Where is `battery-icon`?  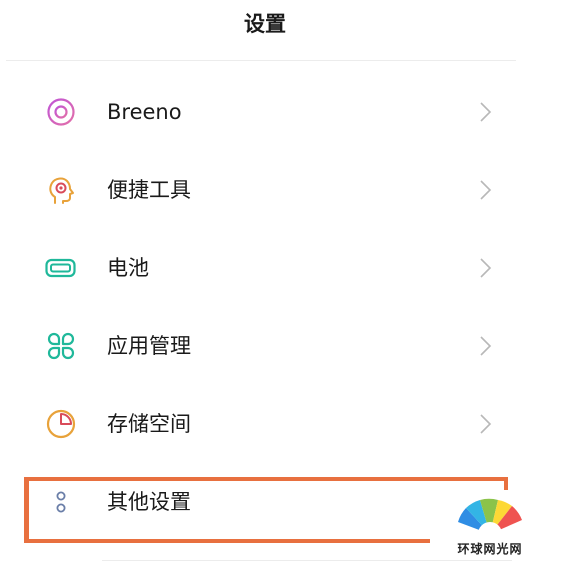 battery-icon is located at coordinates (61, 268).